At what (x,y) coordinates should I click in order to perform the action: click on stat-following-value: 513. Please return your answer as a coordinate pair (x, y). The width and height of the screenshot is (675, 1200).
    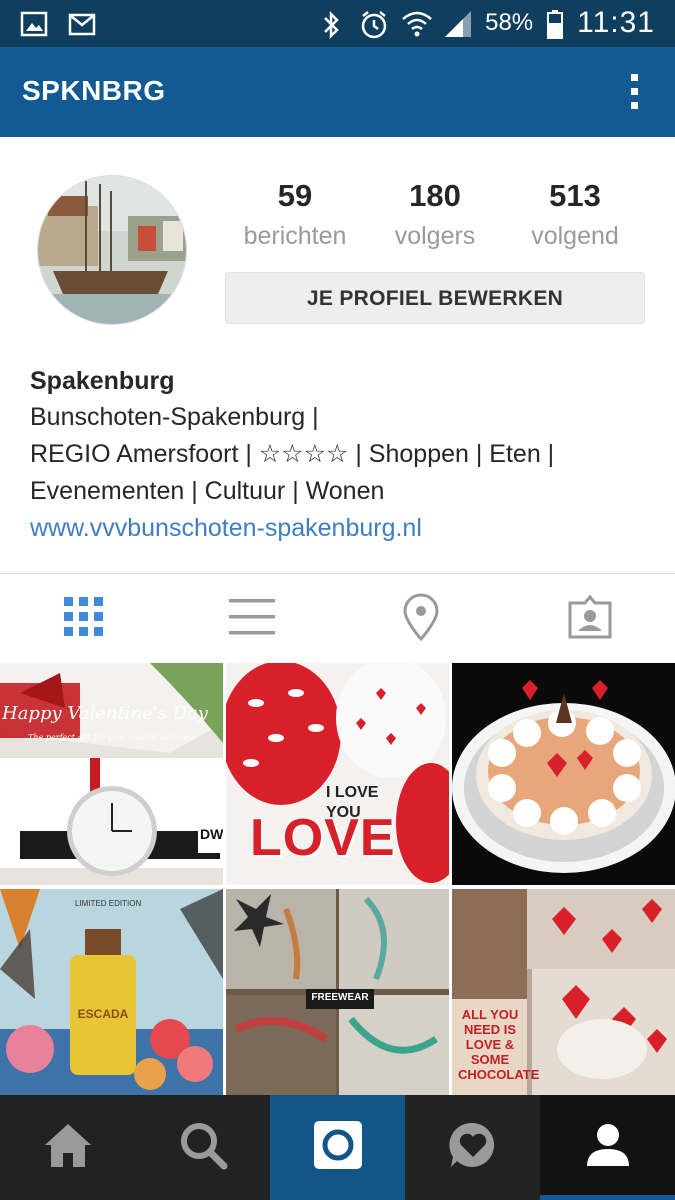
    Looking at the image, I should click on (575, 195).